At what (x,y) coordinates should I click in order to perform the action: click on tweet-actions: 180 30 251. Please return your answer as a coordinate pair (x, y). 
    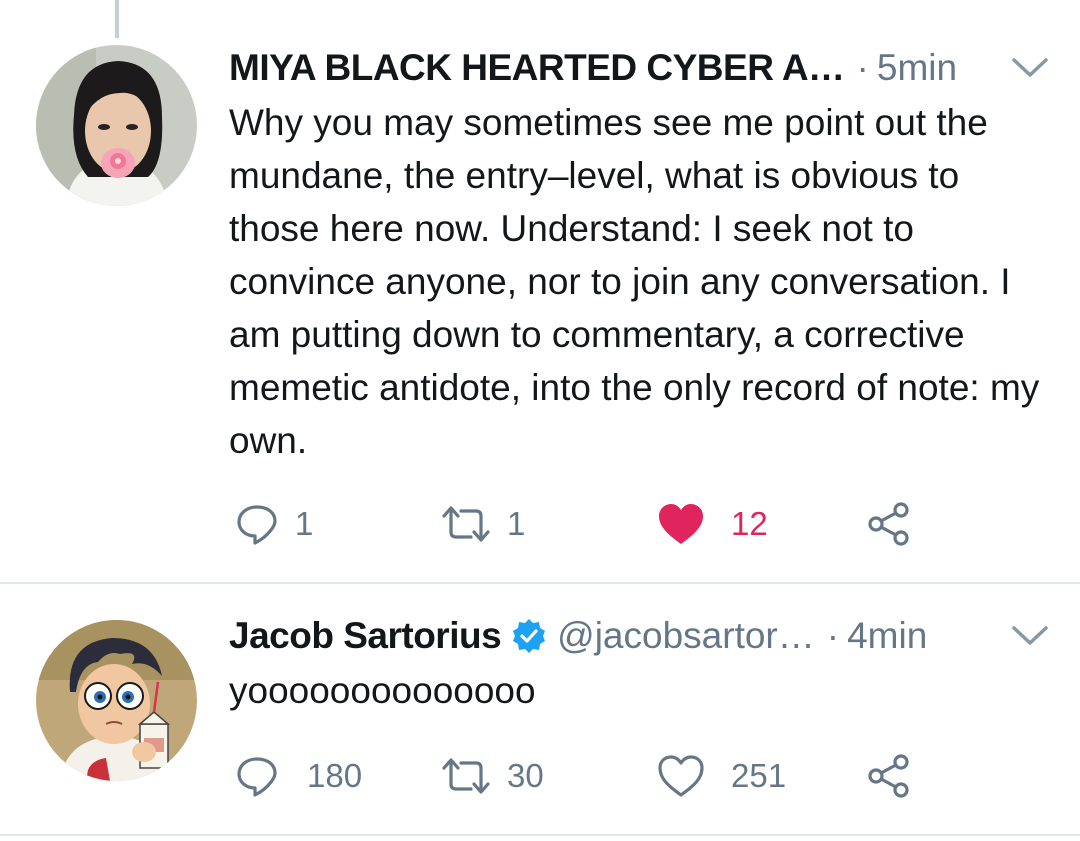
    Looking at the image, I should click on (589, 776).